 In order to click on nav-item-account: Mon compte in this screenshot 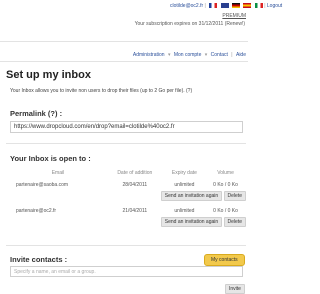, I will do `click(188, 55)`.